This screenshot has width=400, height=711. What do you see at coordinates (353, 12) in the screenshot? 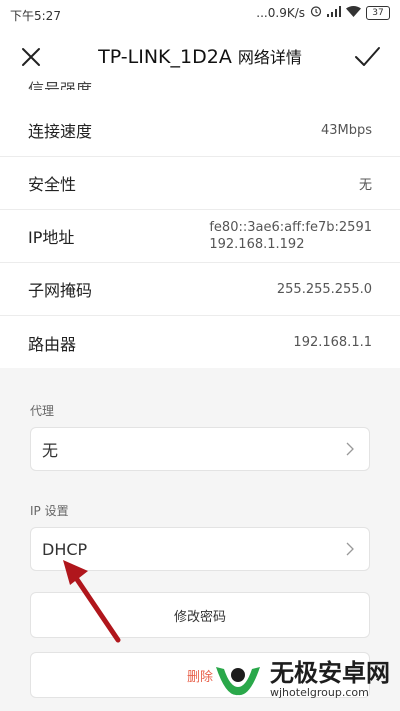
I see `wifi-icon` at bounding box center [353, 12].